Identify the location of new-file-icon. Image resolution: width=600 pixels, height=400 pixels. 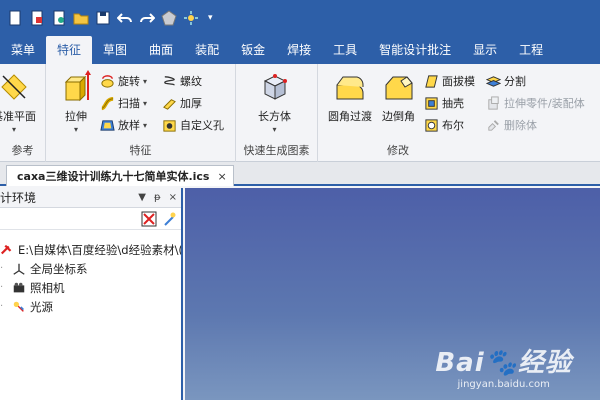
(15, 18).